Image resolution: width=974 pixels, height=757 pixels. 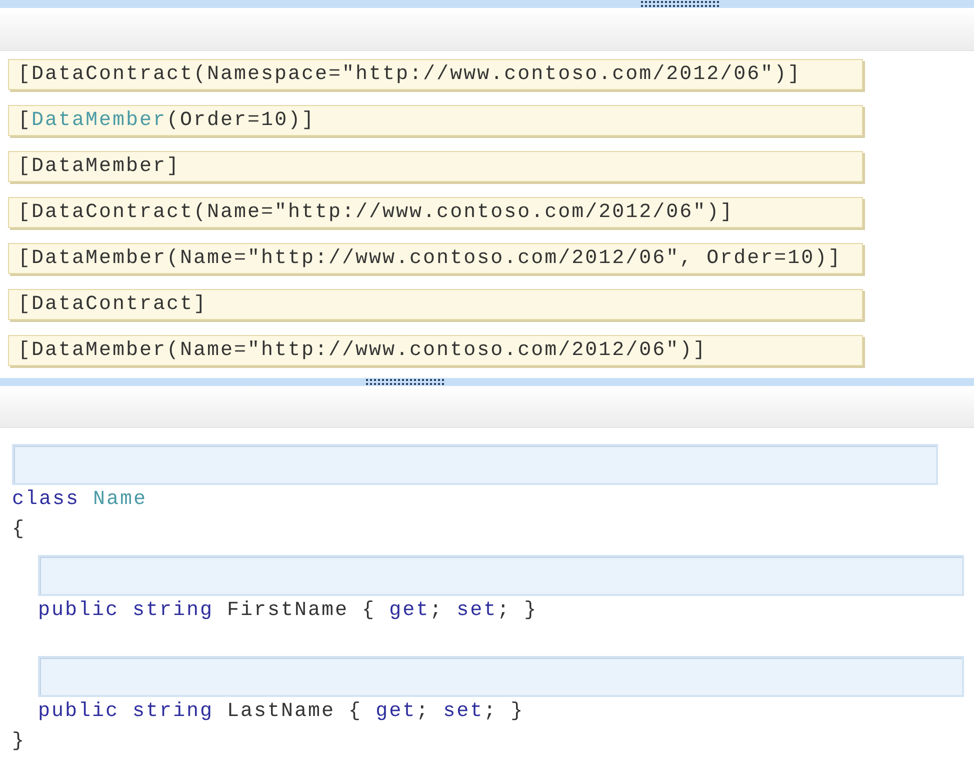 What do you see at coordinates (435, 350) in the screenshot?
I see `answer-tile: [DataMember(Name="http://www.contoso.com/2012/06")]` at bounding box center [435, 350].